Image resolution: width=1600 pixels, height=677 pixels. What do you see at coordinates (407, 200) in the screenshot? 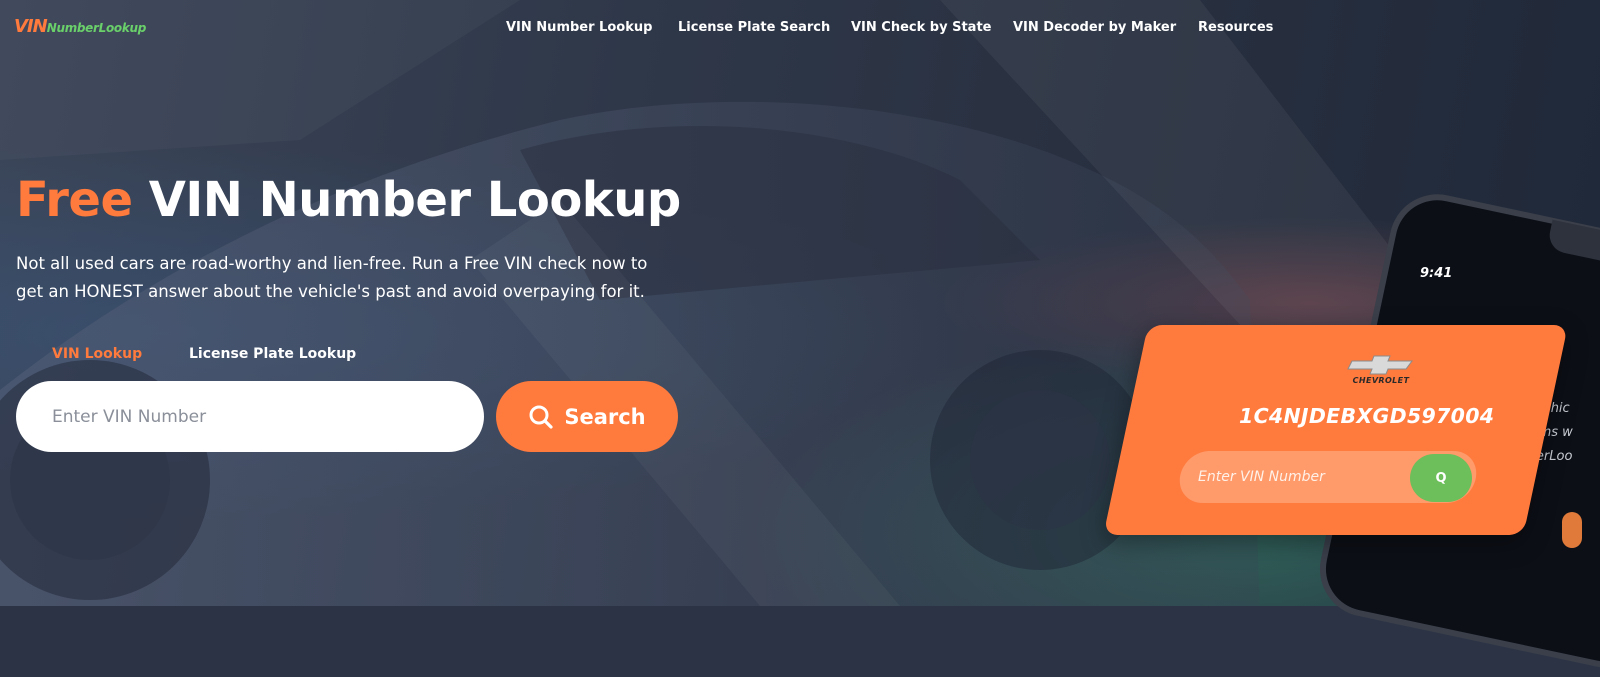
I see `title-main: VIN Number Lookup` at bounding box center [407, 200].